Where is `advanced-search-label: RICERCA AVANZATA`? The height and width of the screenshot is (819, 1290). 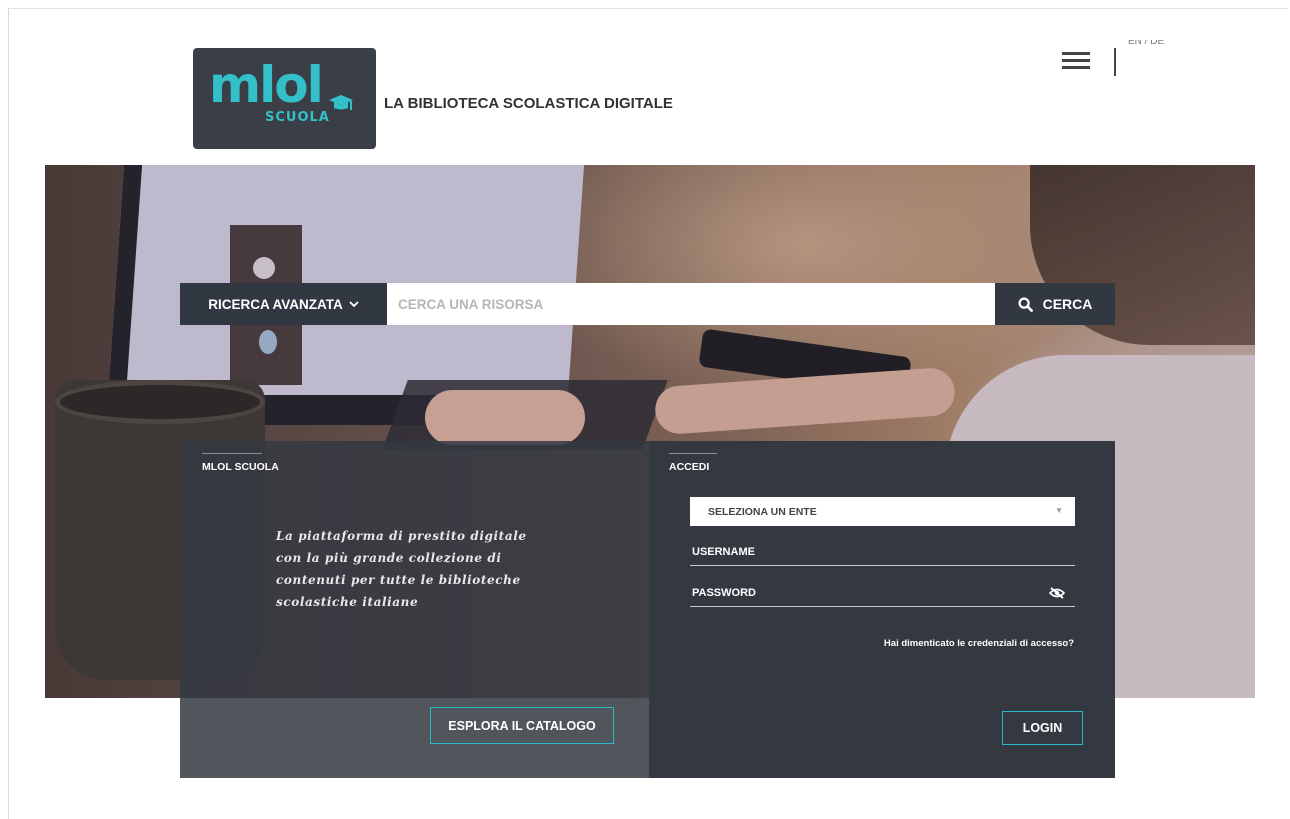 advanced-search-label: RICERCA AVANZATA is located at coordinates (275, 304).